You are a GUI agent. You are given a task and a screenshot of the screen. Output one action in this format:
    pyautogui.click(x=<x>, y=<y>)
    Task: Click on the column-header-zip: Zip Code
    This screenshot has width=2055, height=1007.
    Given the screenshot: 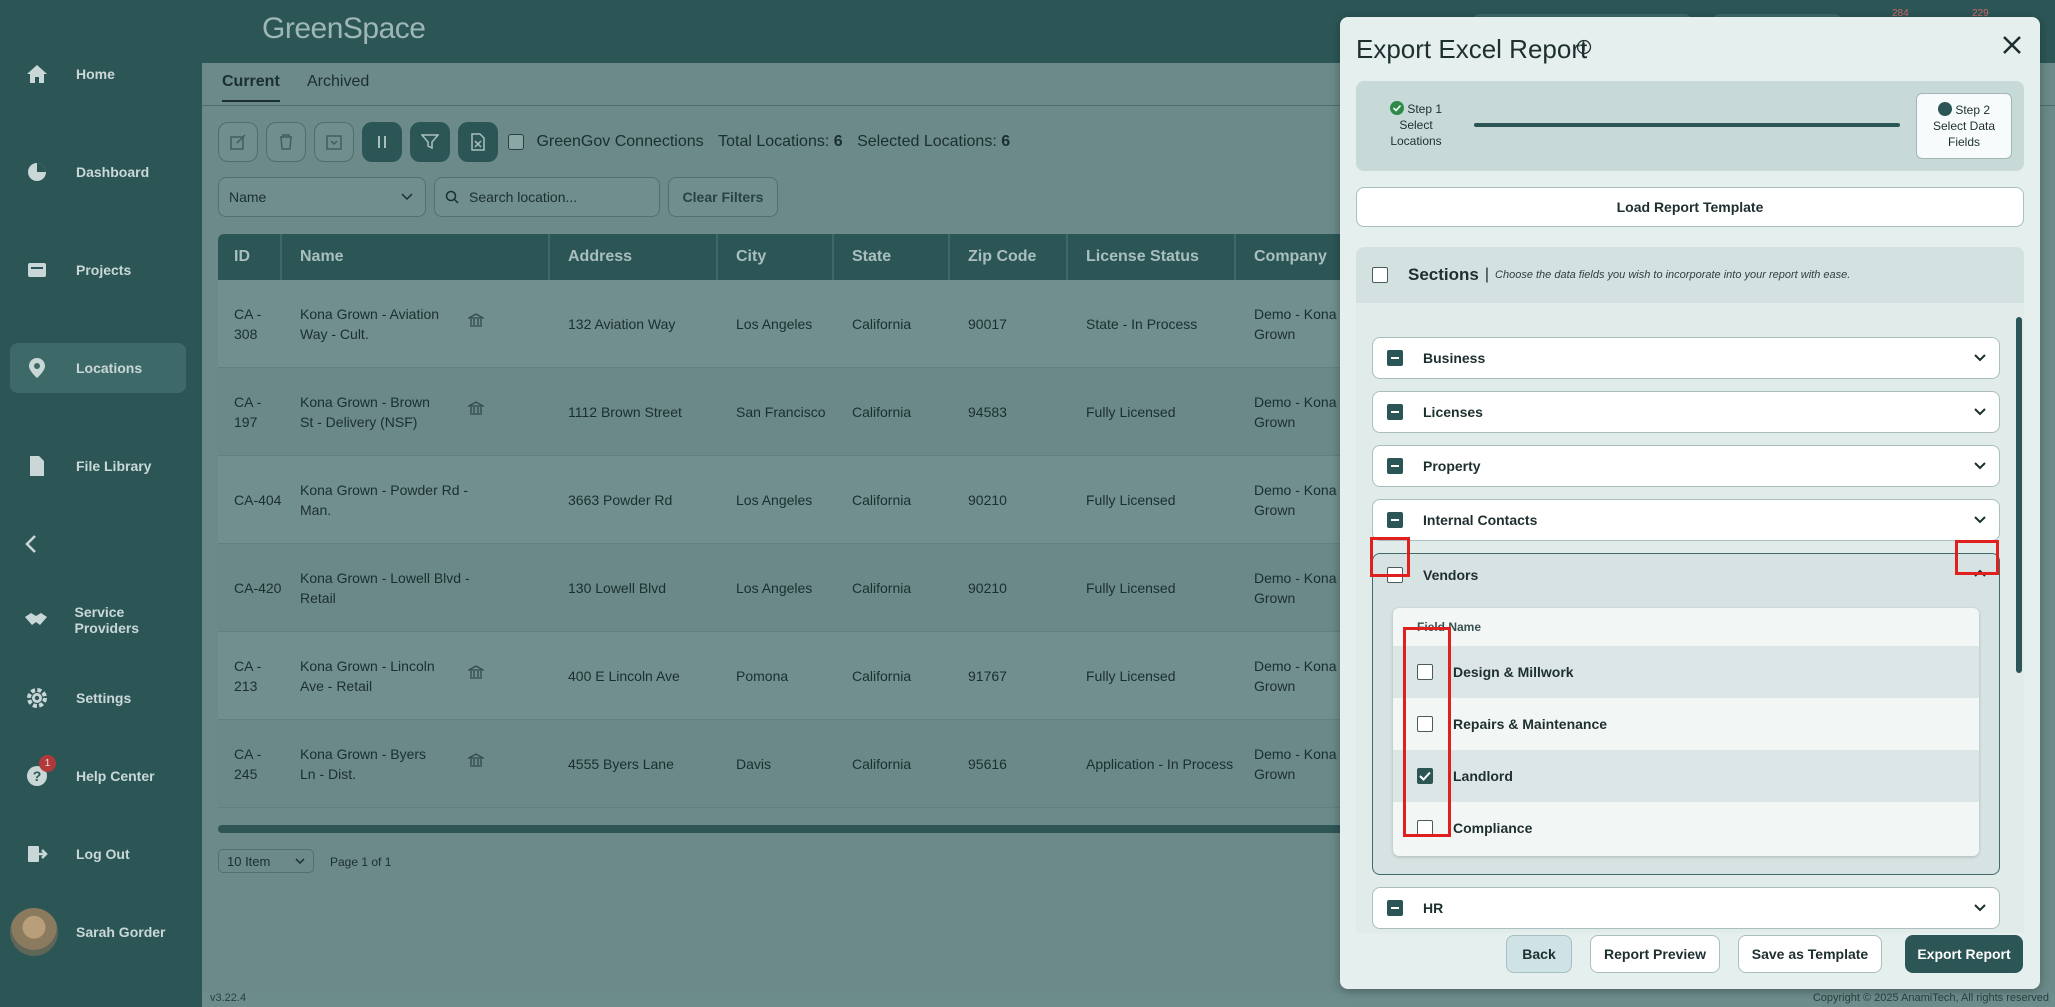 What is the action you would take?
    pyautogui.click(x=1002, y=257)
    